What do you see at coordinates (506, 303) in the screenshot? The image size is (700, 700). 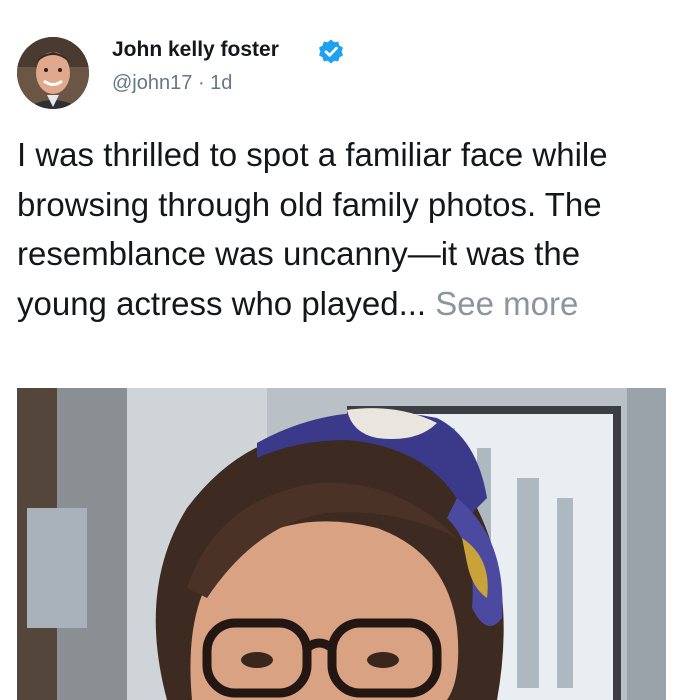 I see `see-more-link: See more` at bounding box center [506, 303].